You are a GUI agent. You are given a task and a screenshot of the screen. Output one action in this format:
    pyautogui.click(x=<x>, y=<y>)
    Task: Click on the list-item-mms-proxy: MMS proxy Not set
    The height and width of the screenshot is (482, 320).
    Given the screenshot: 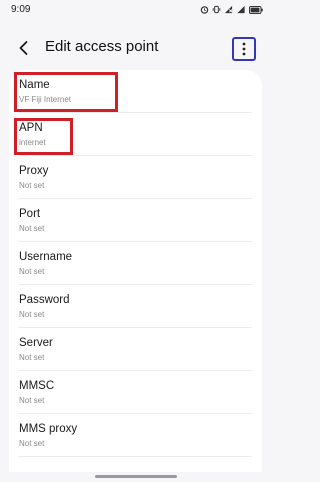 What is the action you would take?
    pyautogui.click(x=135, y=435)
    